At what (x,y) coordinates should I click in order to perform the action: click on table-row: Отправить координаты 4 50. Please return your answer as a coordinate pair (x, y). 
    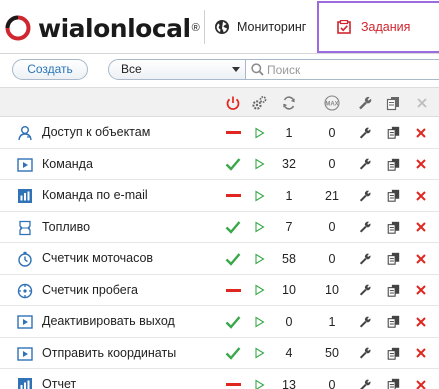
    Looking at the image, I should click on (219, 353).